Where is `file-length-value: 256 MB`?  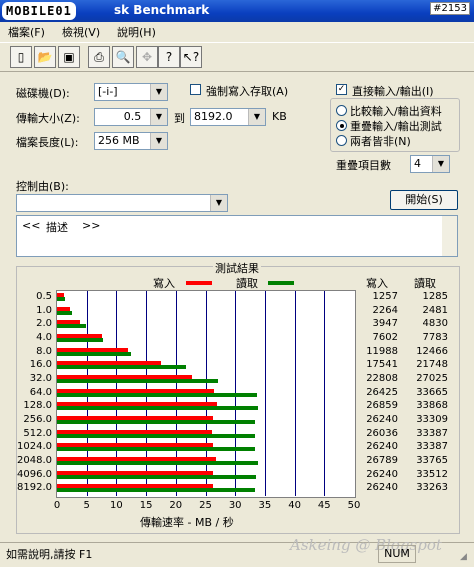
file-length-value: 256 MB is located at coordinates (119, 140).